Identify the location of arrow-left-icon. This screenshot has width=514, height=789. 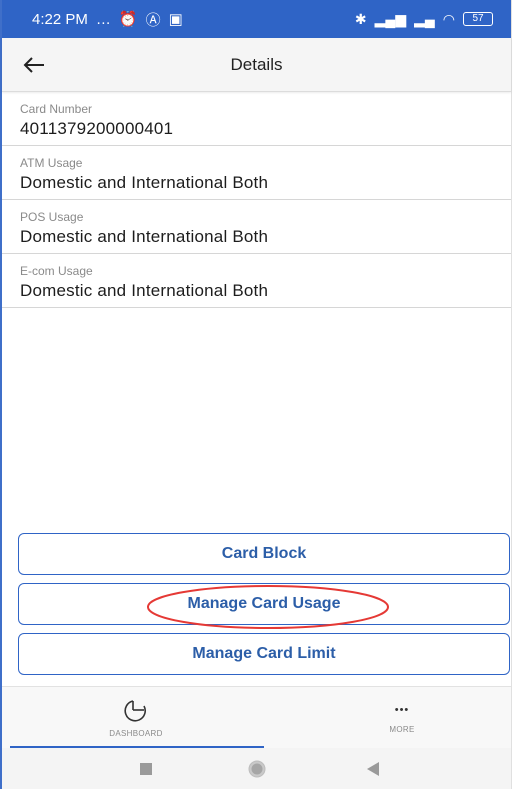
(33, 64).